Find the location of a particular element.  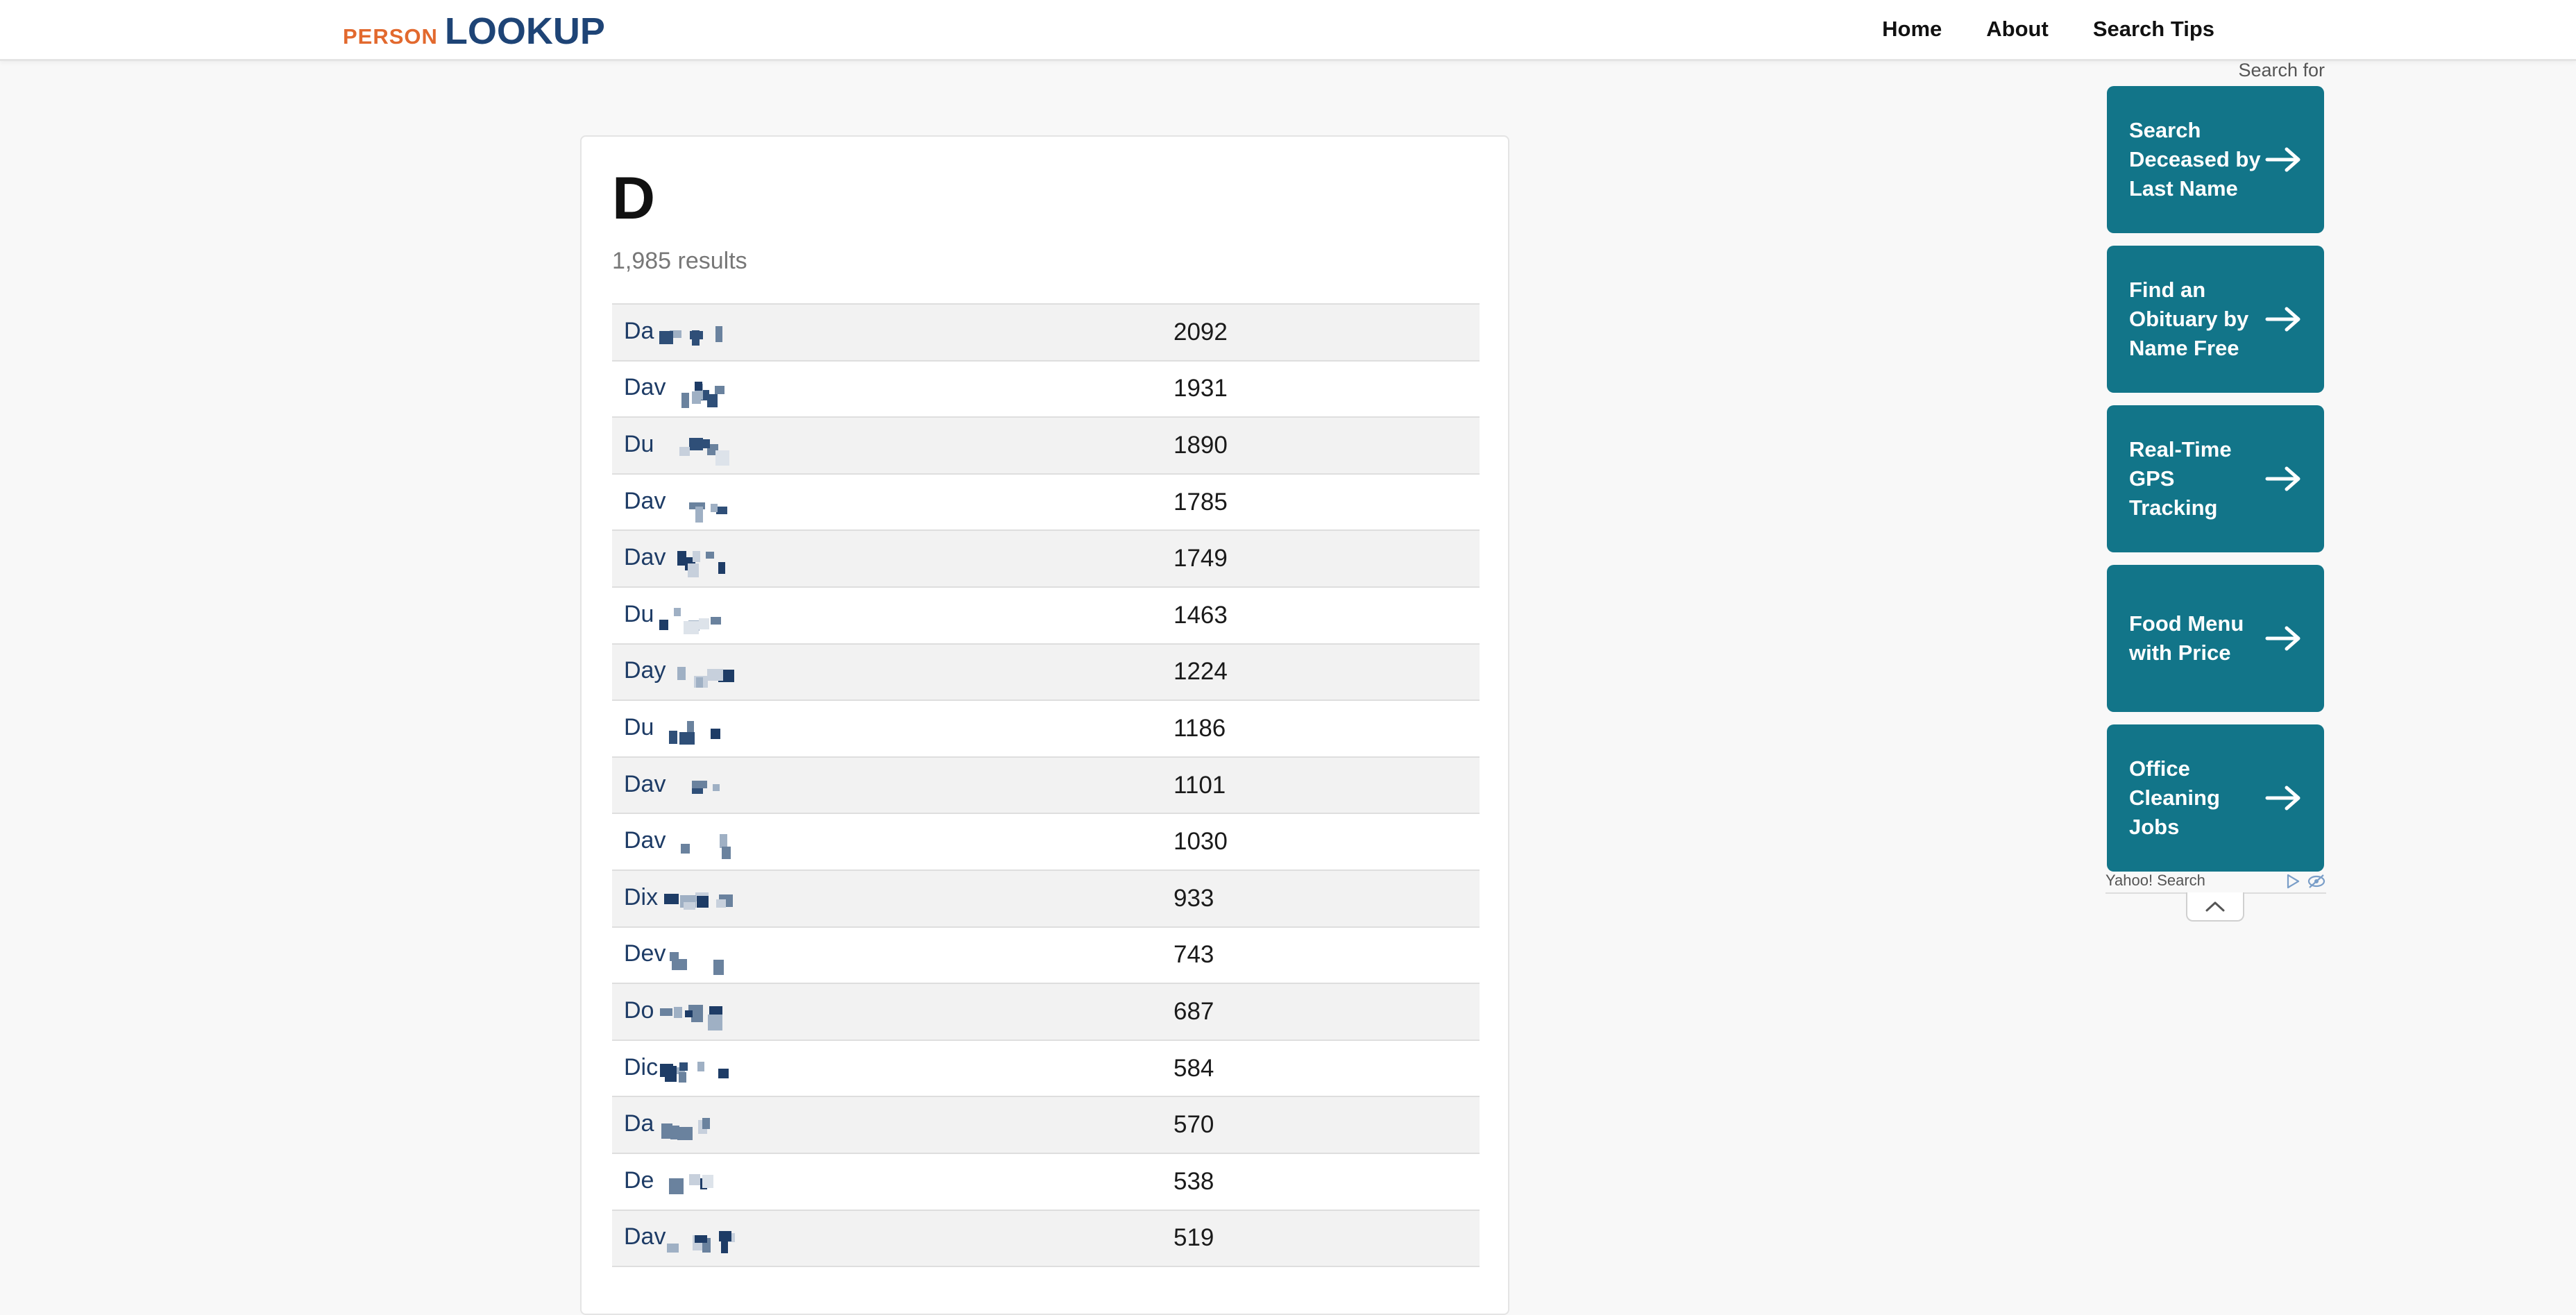

surname-text: Day is located at coordinates (645, 670).